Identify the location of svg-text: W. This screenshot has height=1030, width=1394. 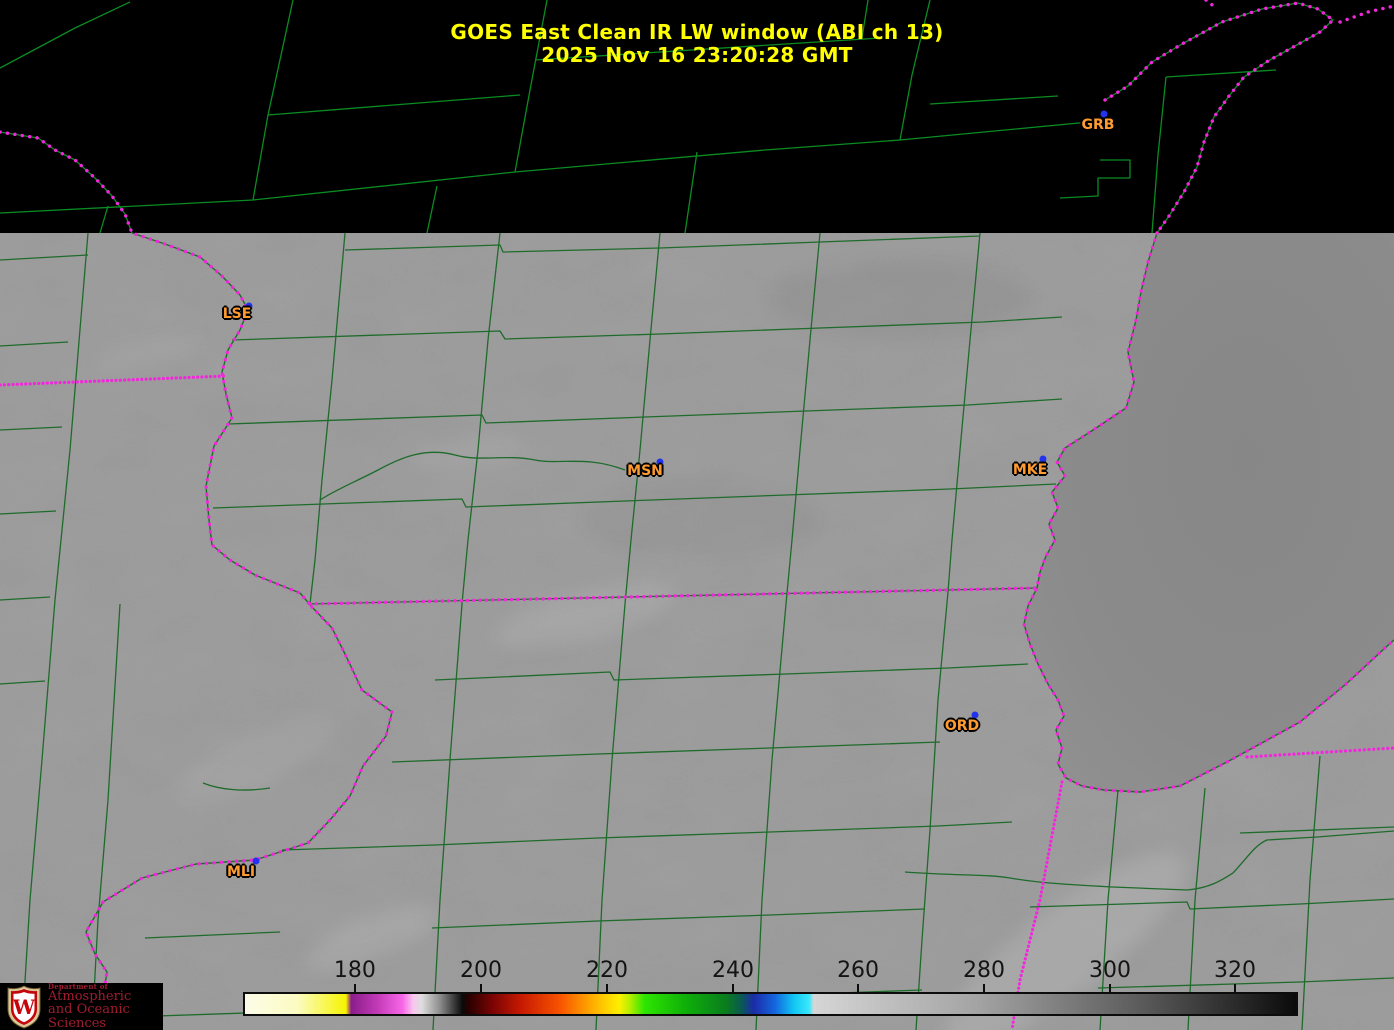
(24, 1007).